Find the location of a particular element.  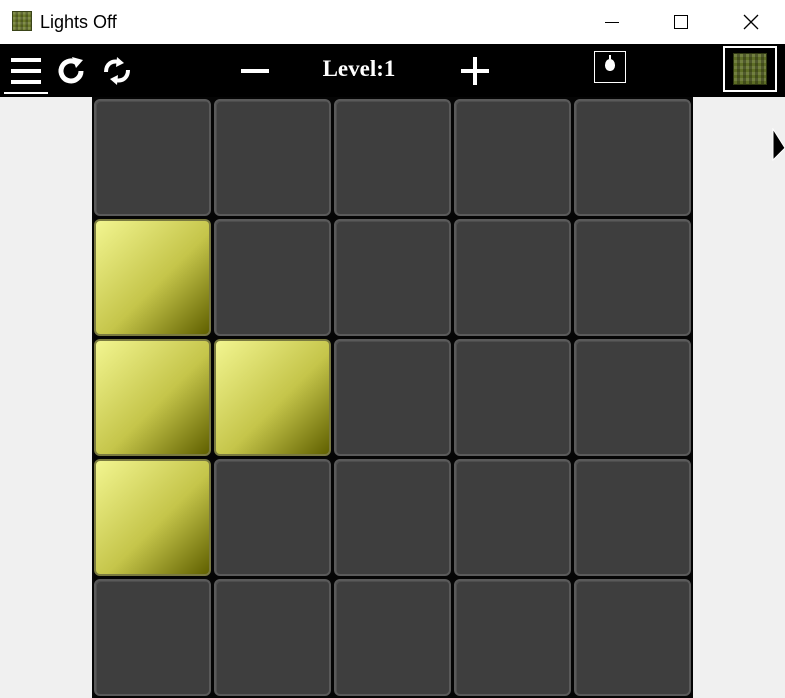

window-title: Lights Off is located at coordinates (78, 22).